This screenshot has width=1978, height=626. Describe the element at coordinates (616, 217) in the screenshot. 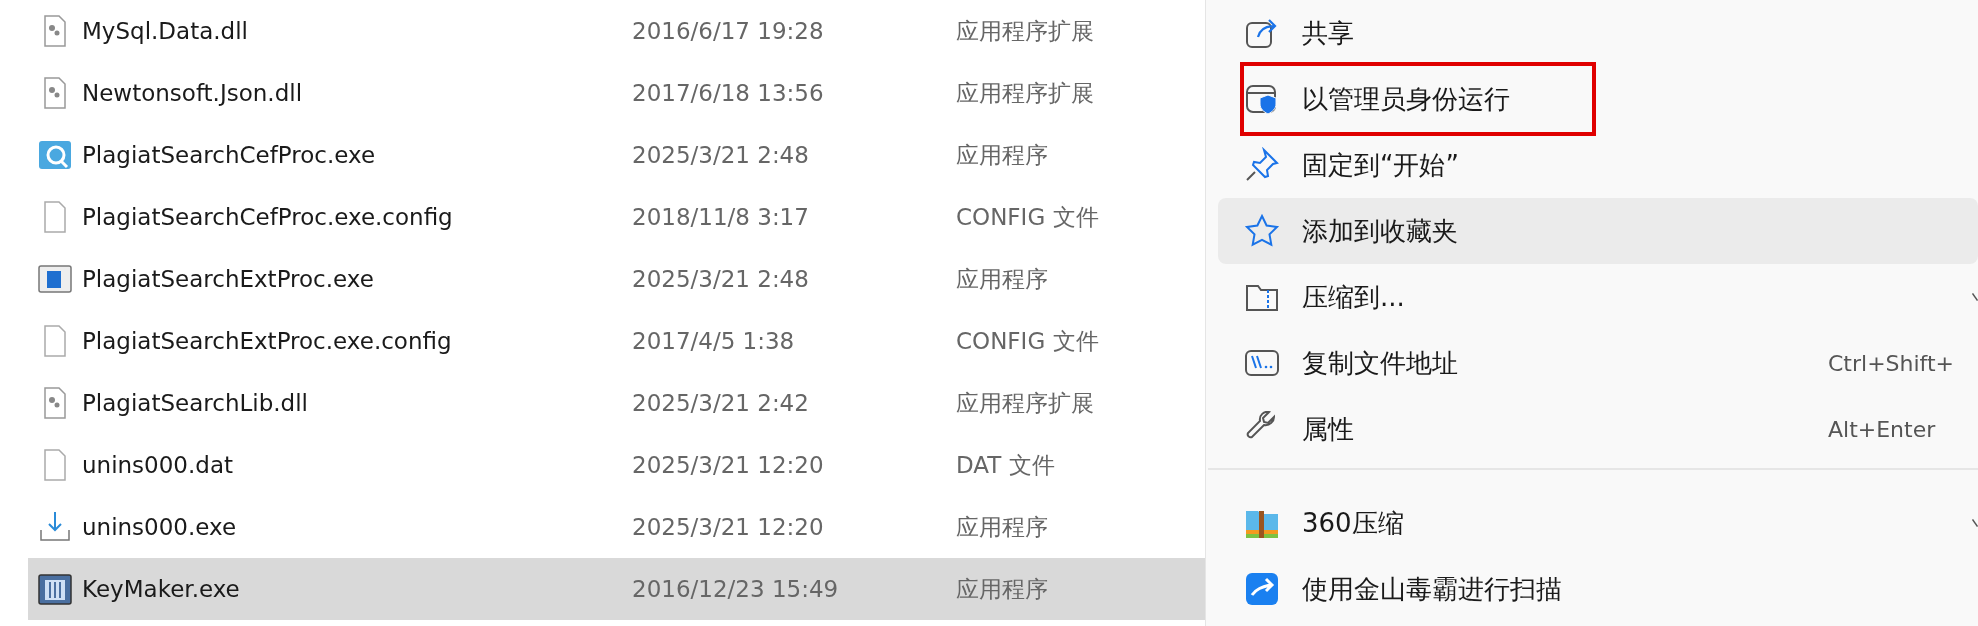

I see `file-row: PlagiatSearchCefProc.exe.config 2018/11/8 3:17 CONFIG 文件` at that location.